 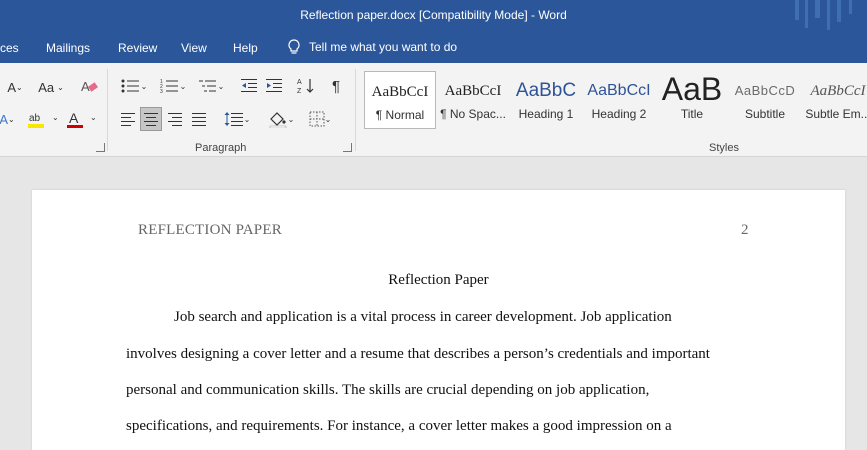 What do you see at coordinates (68, 48) in the screenshot?
I see `tab-mailings: Mailings` at bounding box center [68, 48].